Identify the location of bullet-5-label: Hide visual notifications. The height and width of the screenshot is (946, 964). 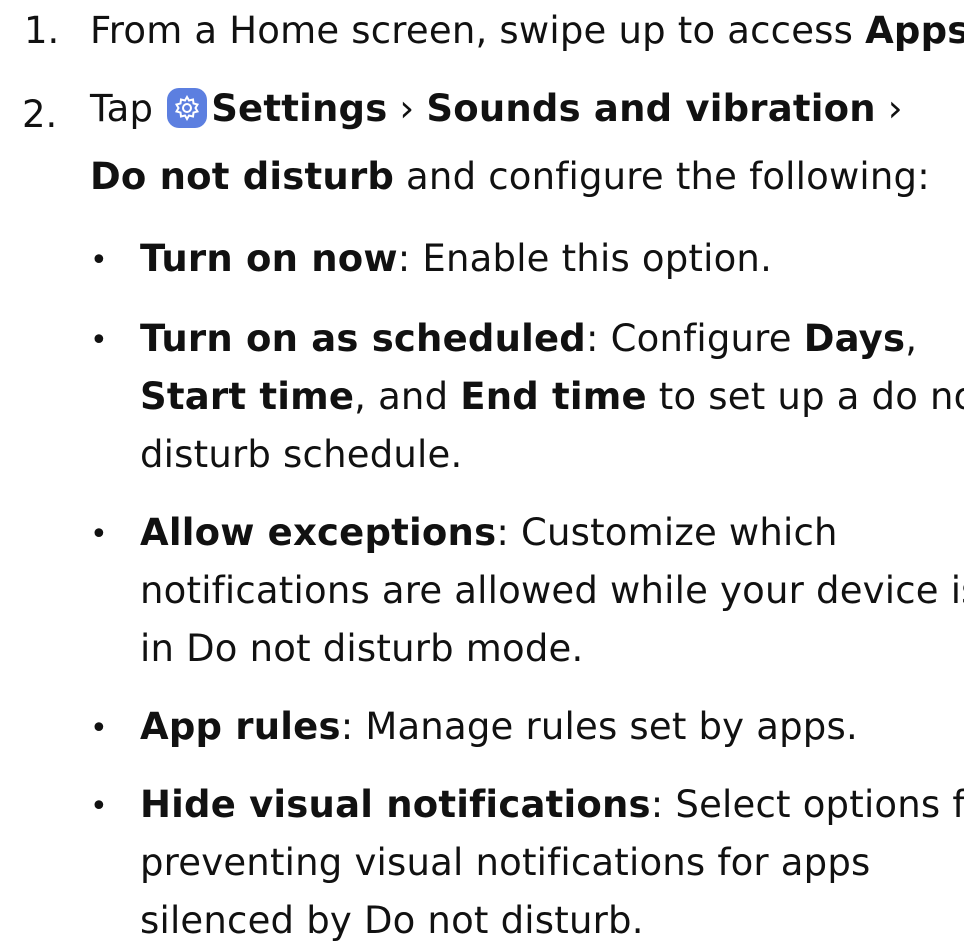
(395, 804).